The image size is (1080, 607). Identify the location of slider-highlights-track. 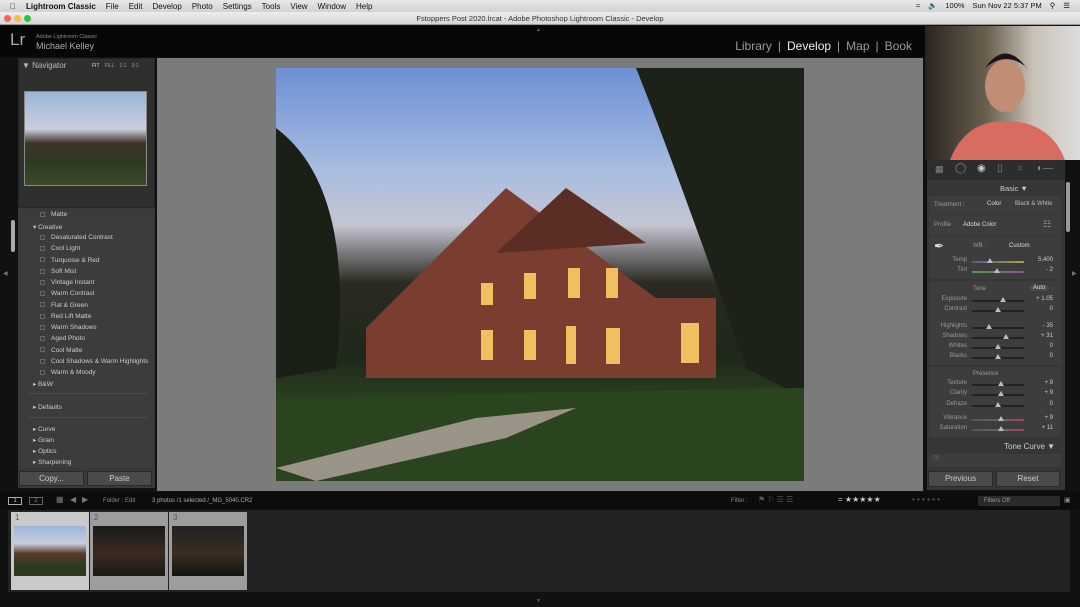
(998, 328).